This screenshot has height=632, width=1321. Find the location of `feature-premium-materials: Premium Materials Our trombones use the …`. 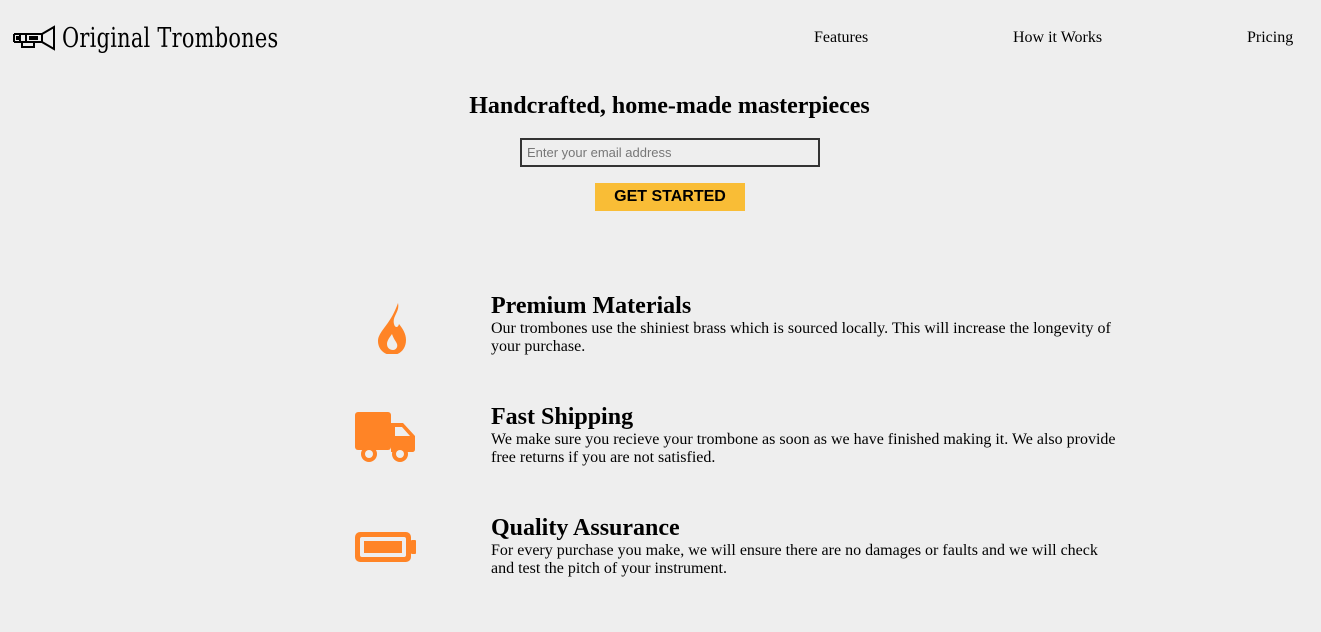

feature-premium-materials: Premium Materials Our trombones use the … is located at coordinates (730, 337).